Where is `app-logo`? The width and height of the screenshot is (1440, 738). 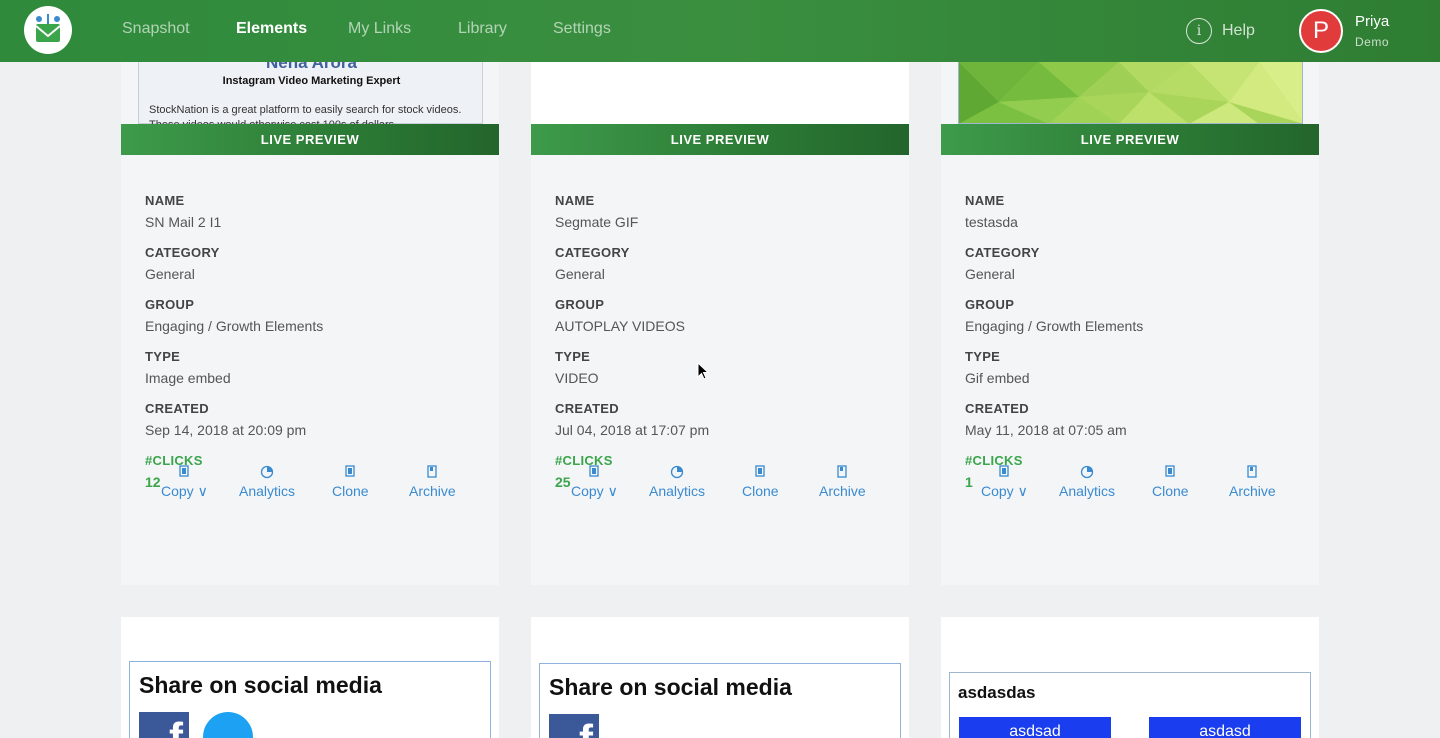 app-logo is located at coordinates (48, 30).